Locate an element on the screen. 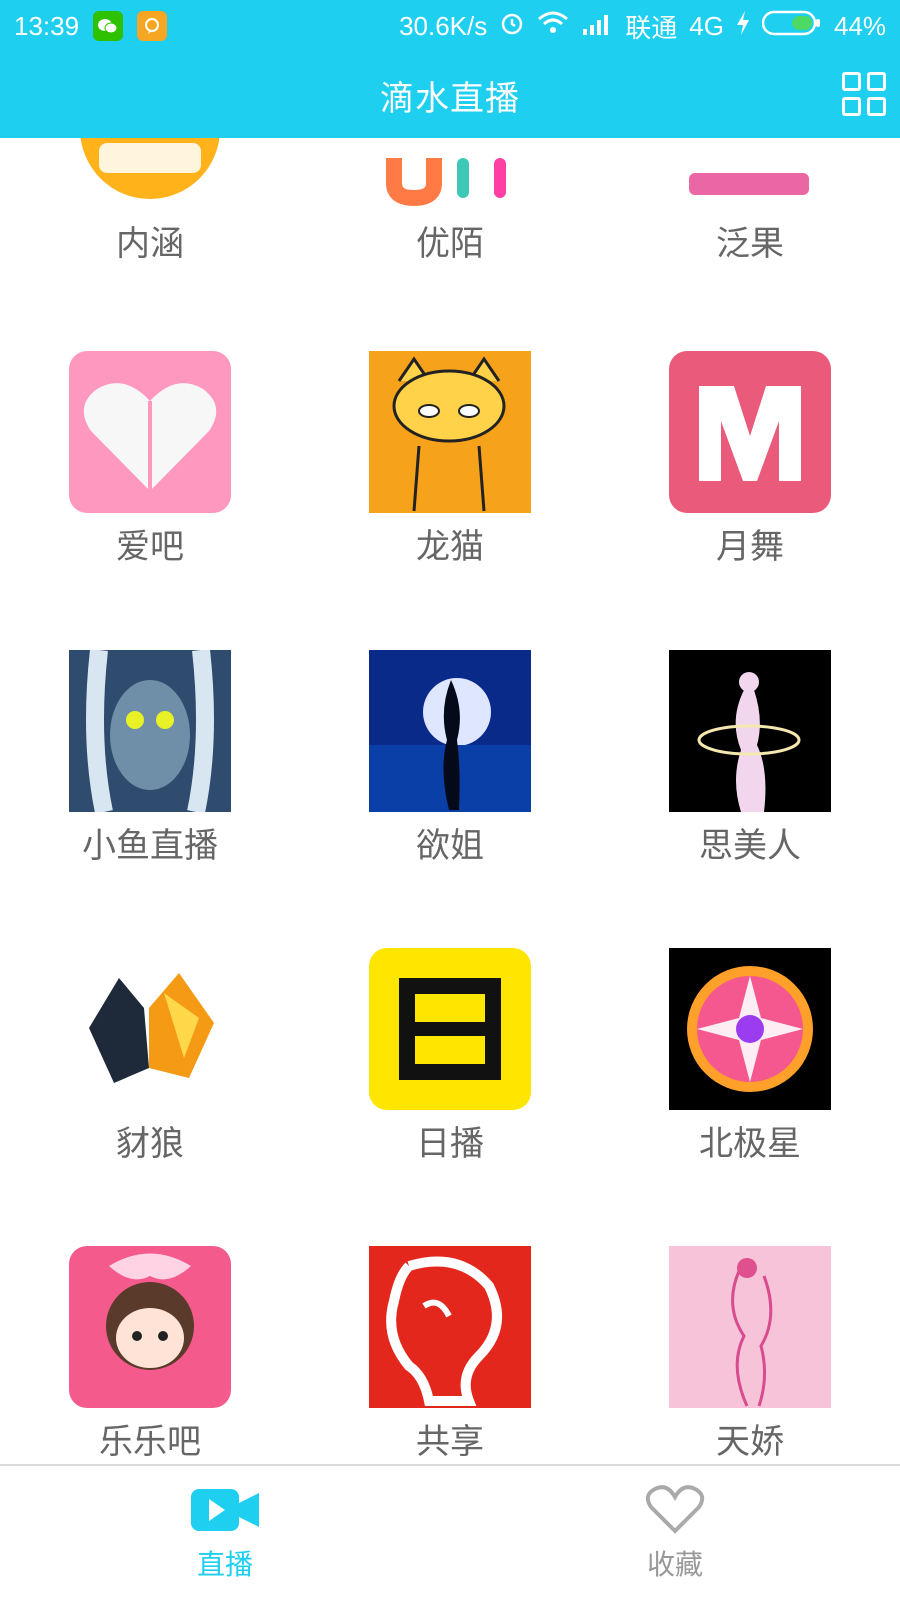  chat-icon is located at coordinates (152, 26).